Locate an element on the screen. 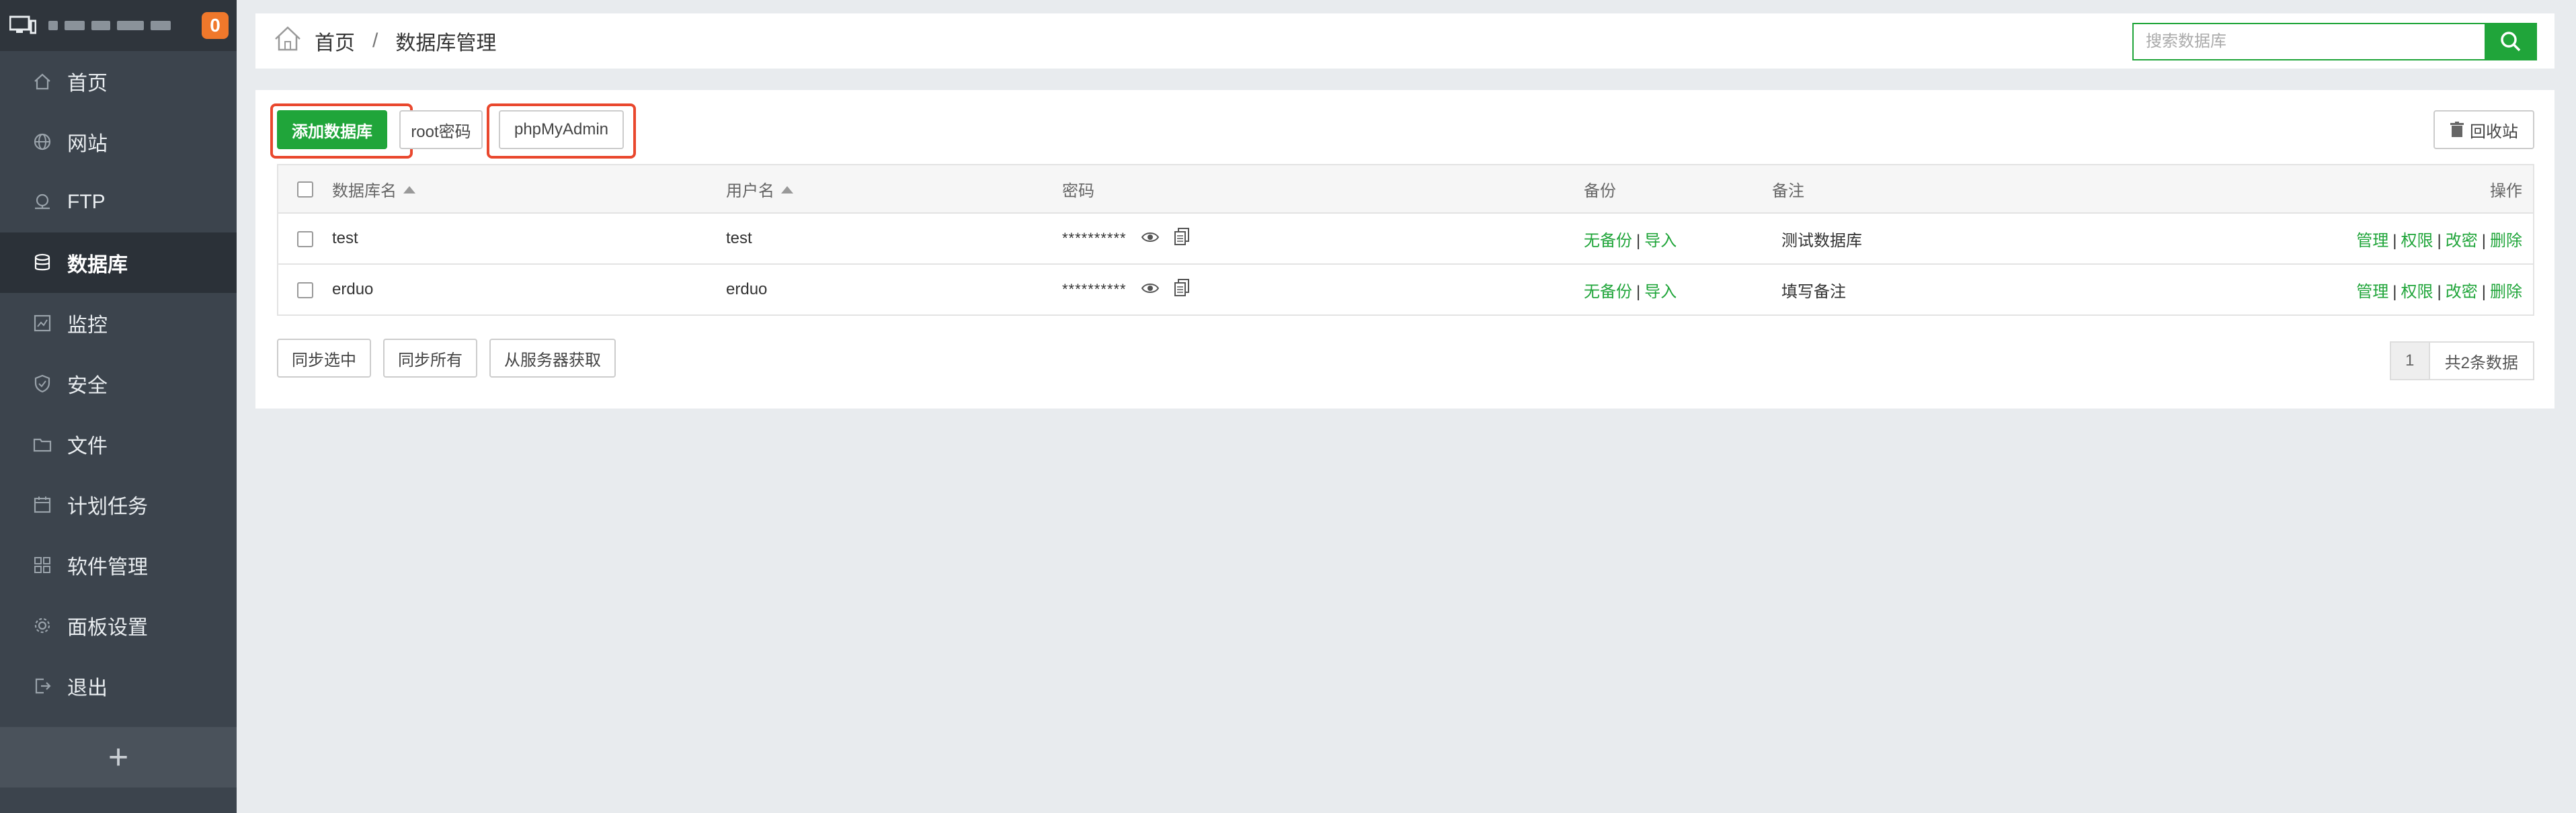 This screenshot has width=2576, height=813. recycle-bin-button: 回收站 is located at coordinates (2483, 130).